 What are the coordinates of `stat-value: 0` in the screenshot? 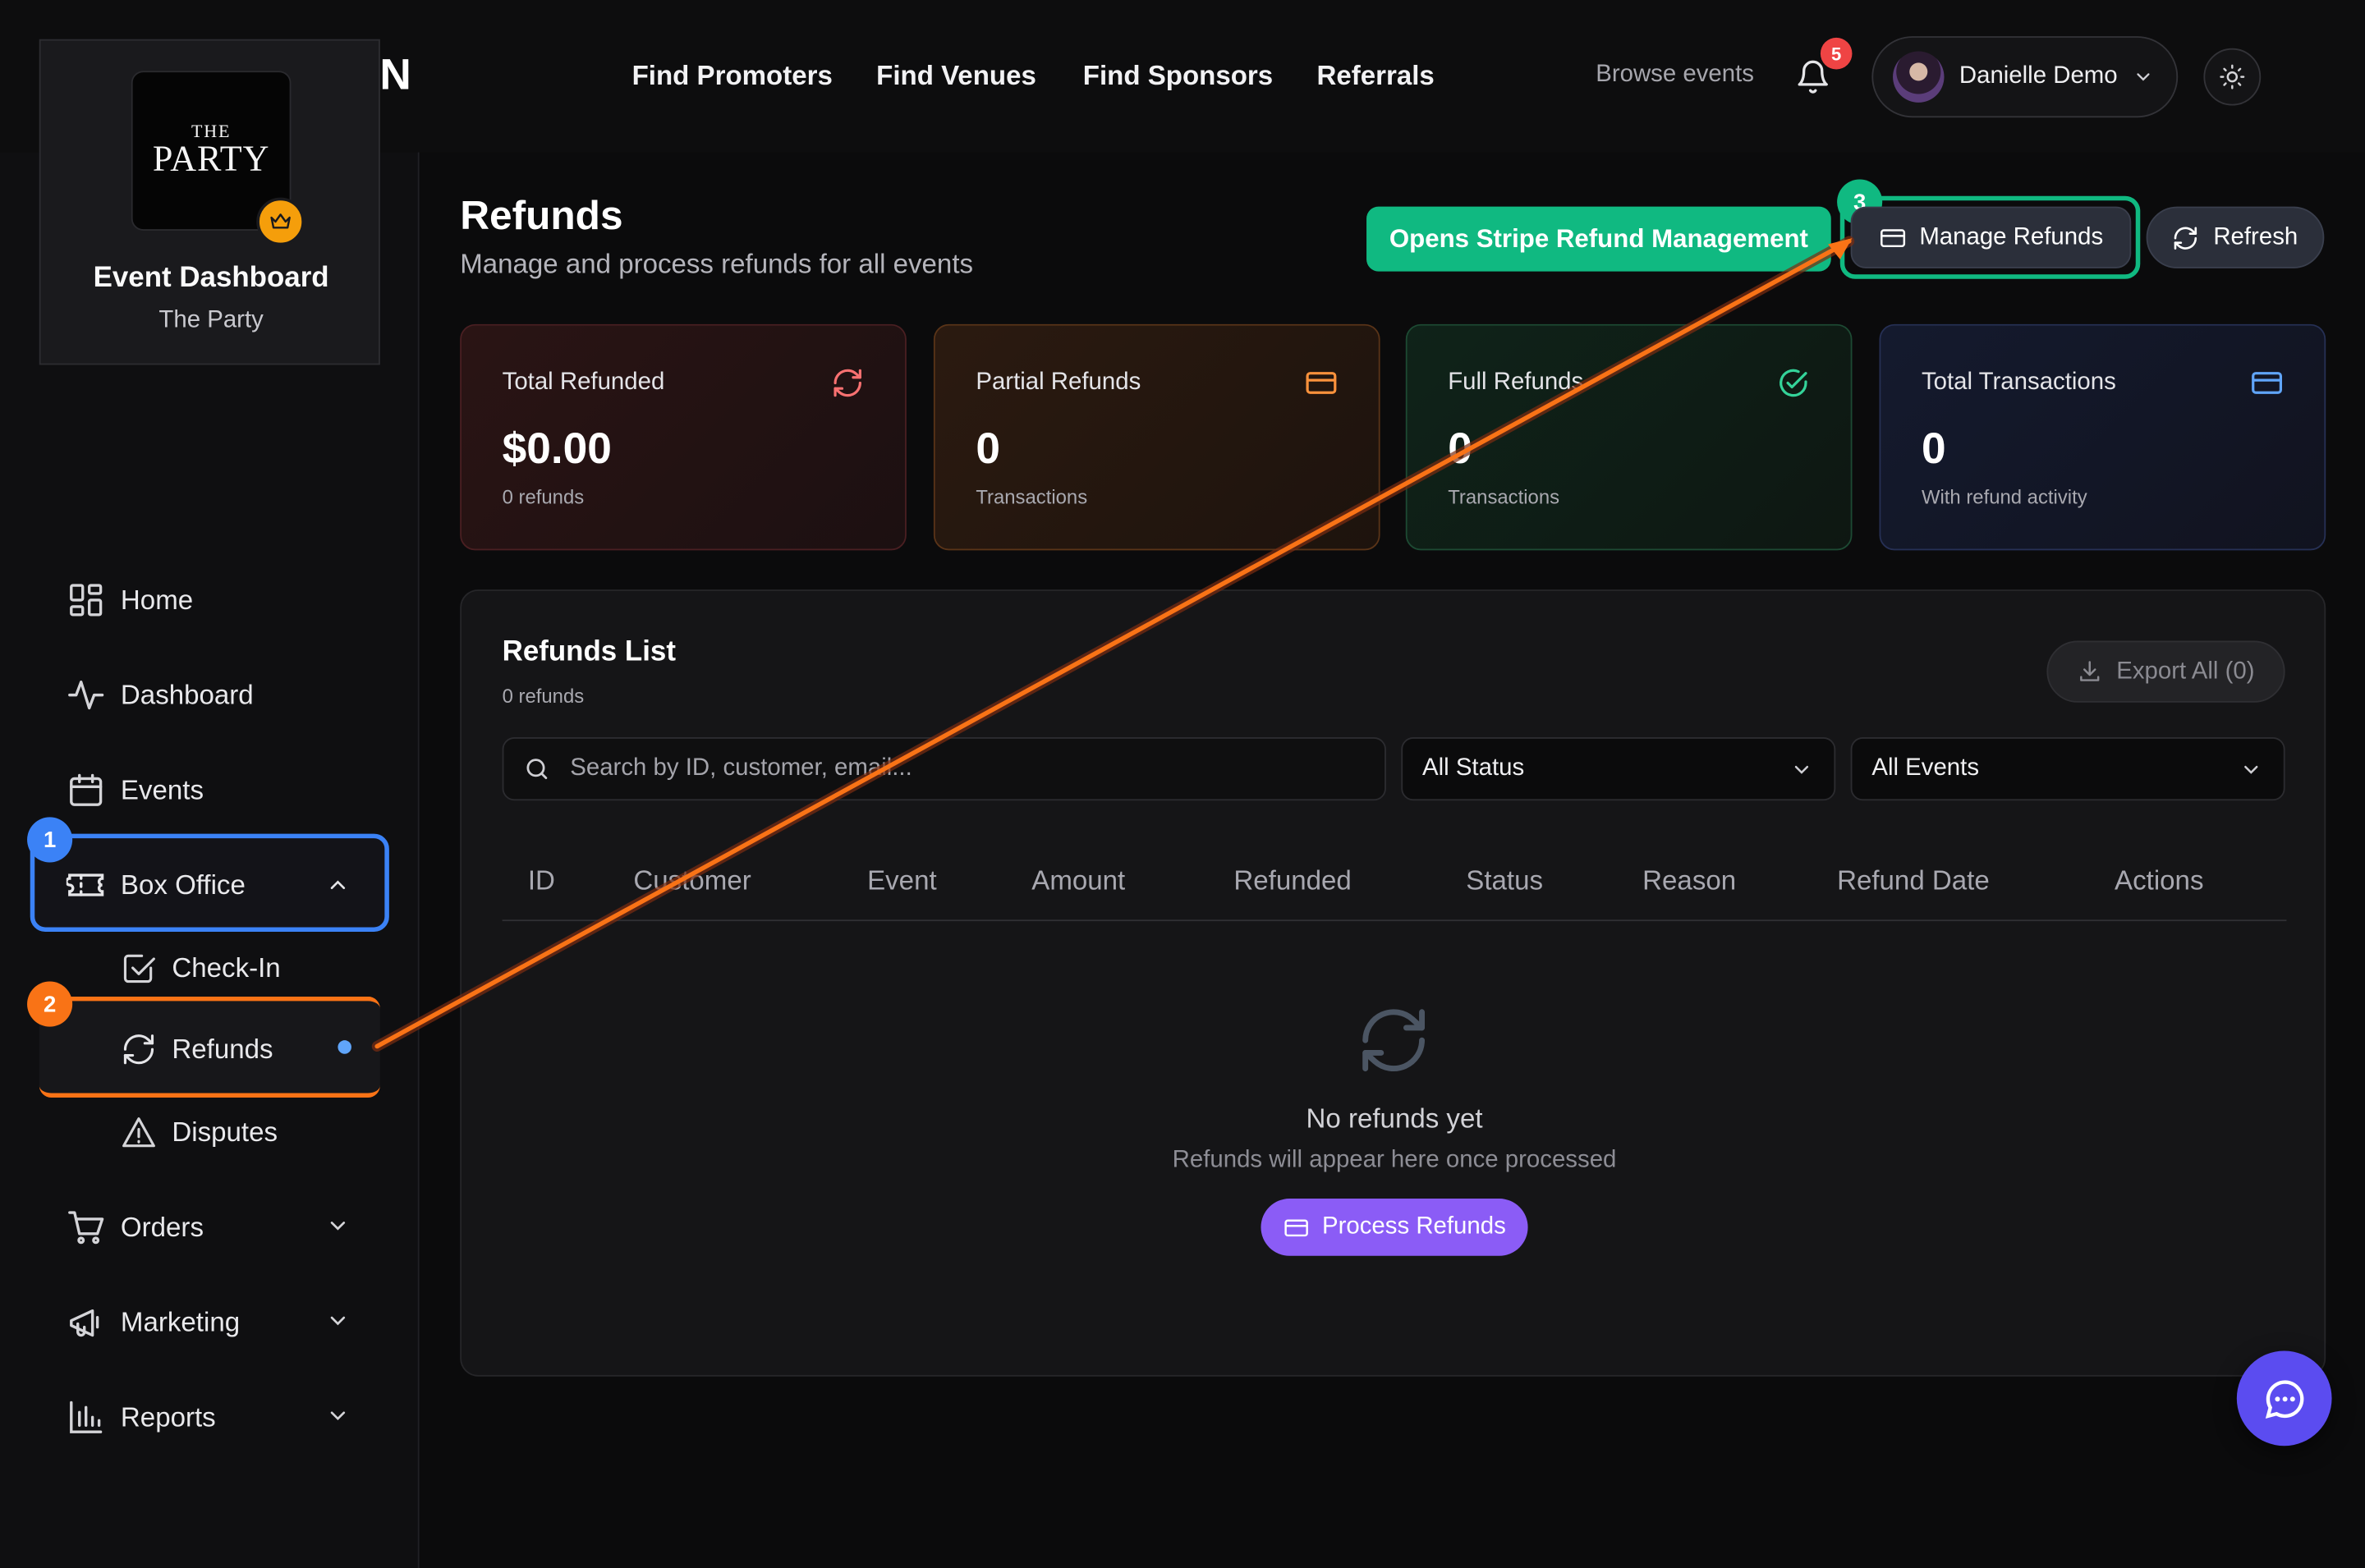 It's located at (1934, 449).